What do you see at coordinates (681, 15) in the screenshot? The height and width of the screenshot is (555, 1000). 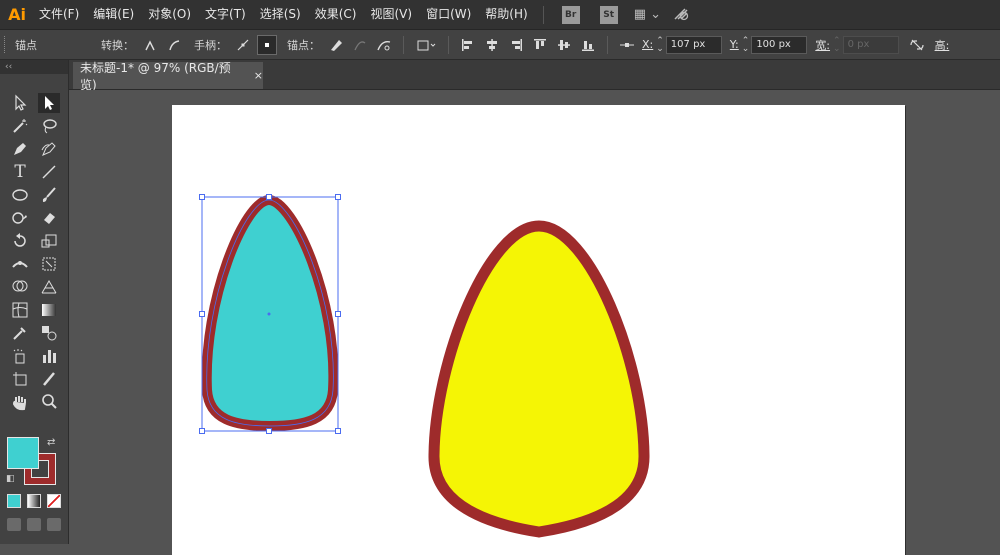 I see `gpu-performance-icon` at bounding box center [681, 15].